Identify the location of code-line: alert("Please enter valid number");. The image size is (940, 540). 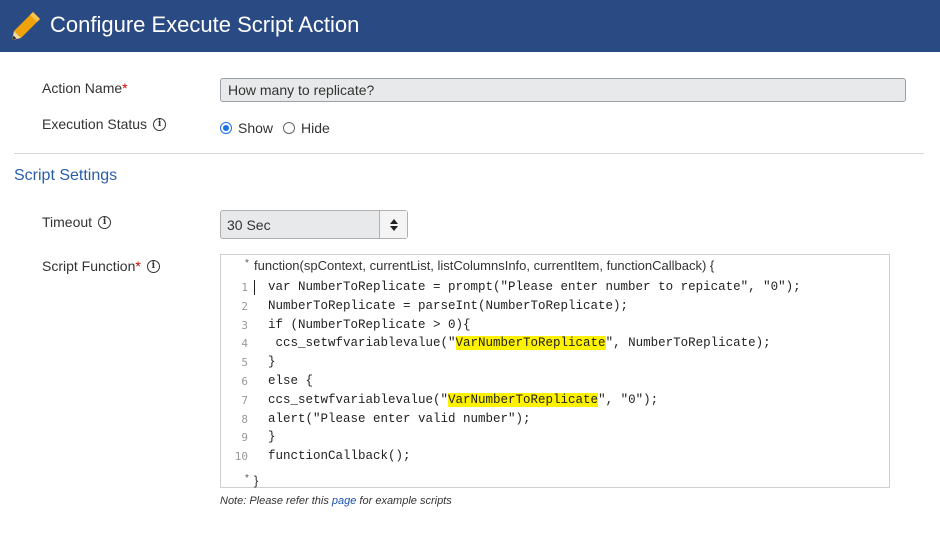
(399, 419).